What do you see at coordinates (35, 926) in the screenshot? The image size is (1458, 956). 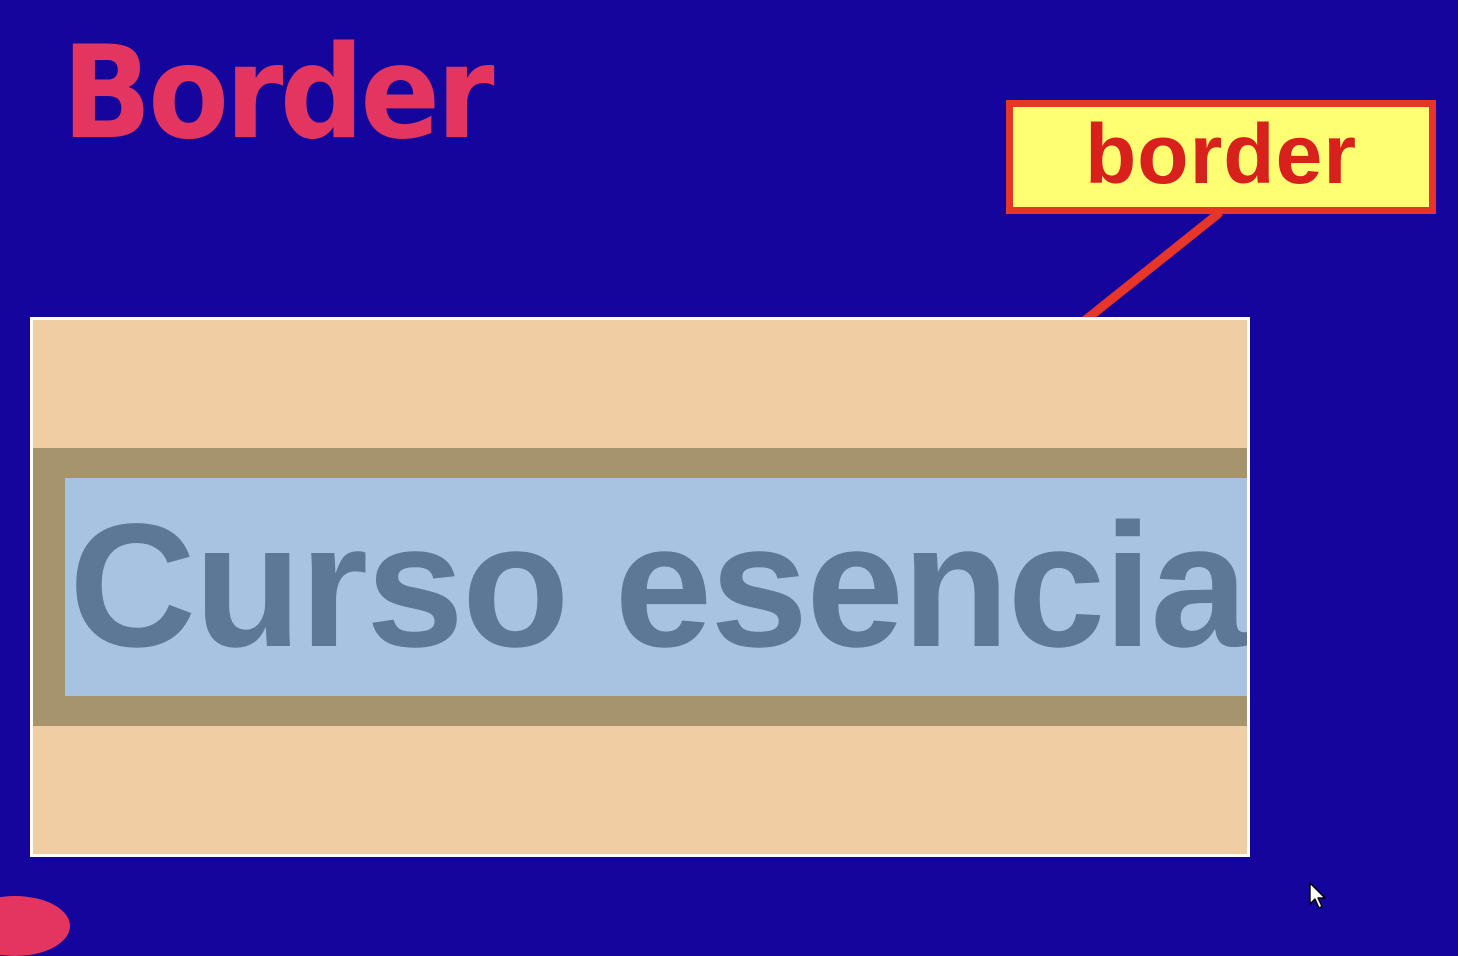 I see `decorative-corner-shape` at bounding box center [35, 926].